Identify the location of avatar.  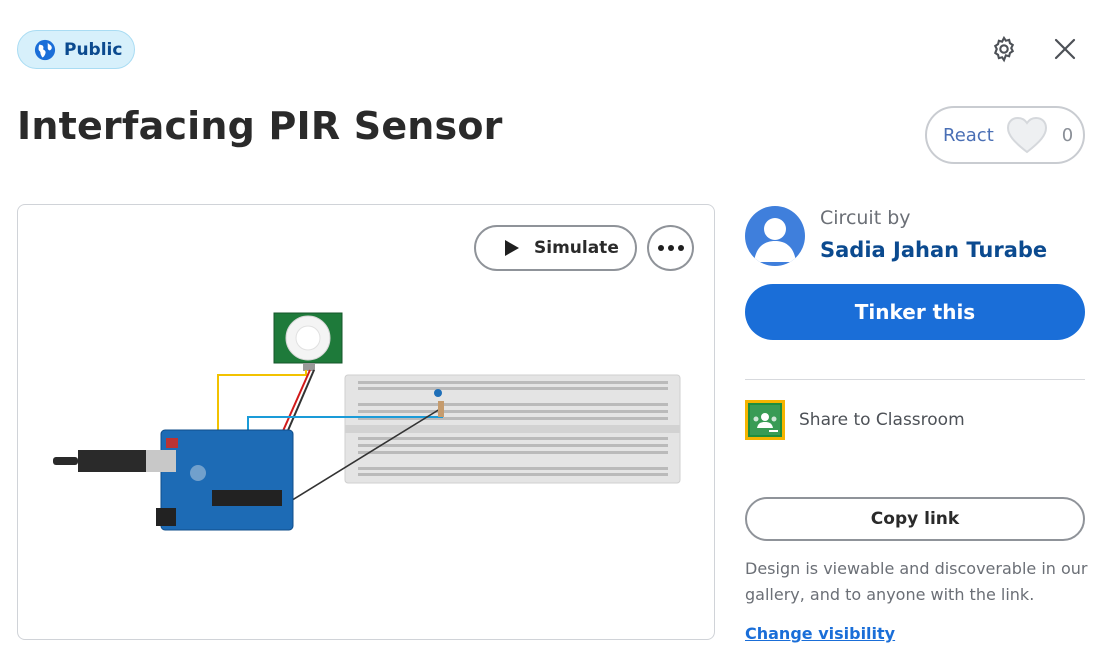
(775, 236).